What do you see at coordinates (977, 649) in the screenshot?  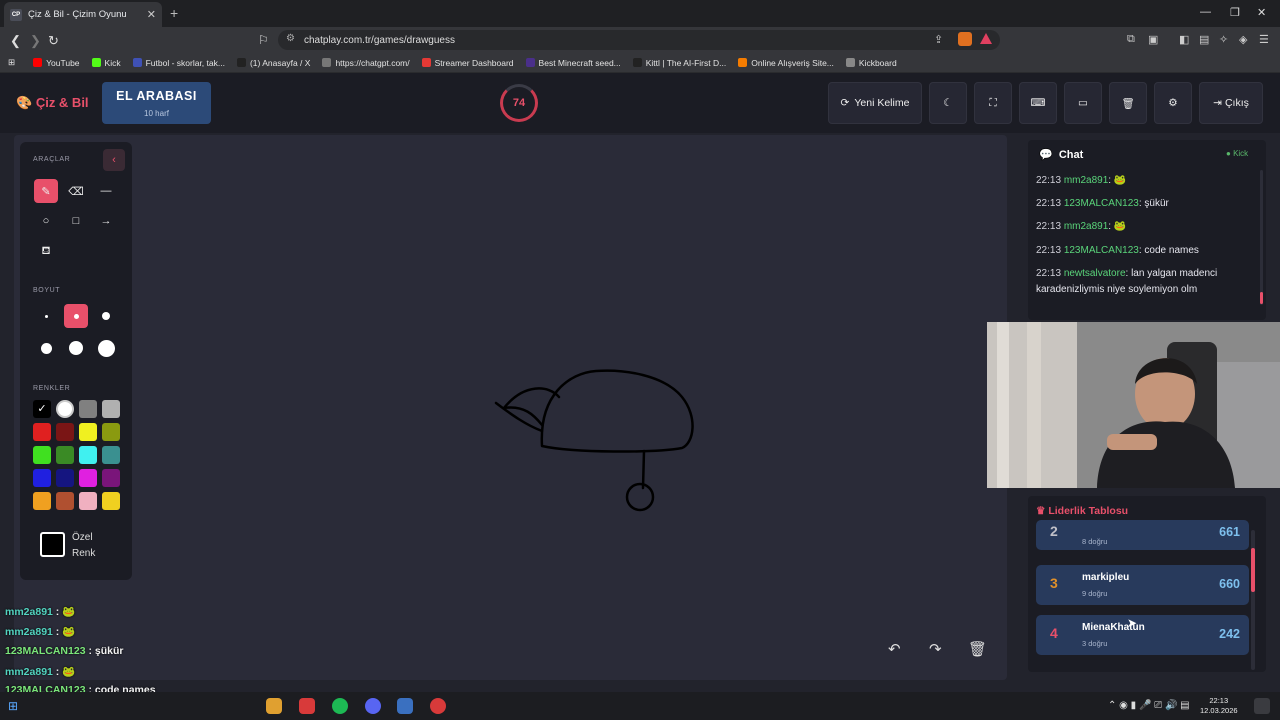 I see `clear-canvas-button: 🗑` at bounding box center [977, 649].